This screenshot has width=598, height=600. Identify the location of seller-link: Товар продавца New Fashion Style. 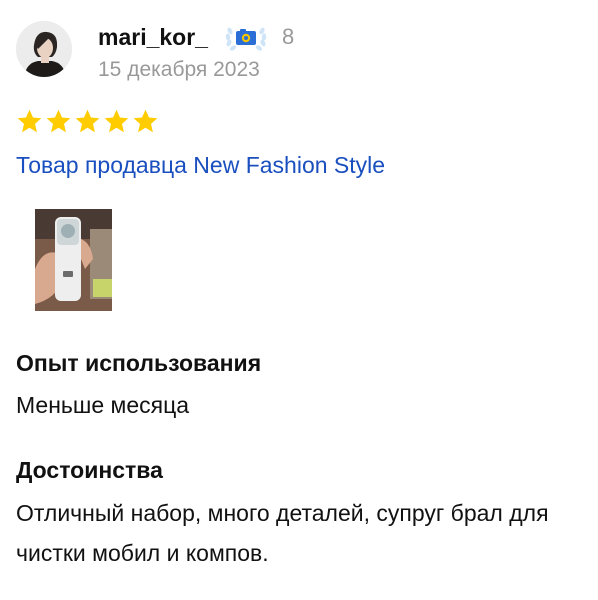
(200, 165).